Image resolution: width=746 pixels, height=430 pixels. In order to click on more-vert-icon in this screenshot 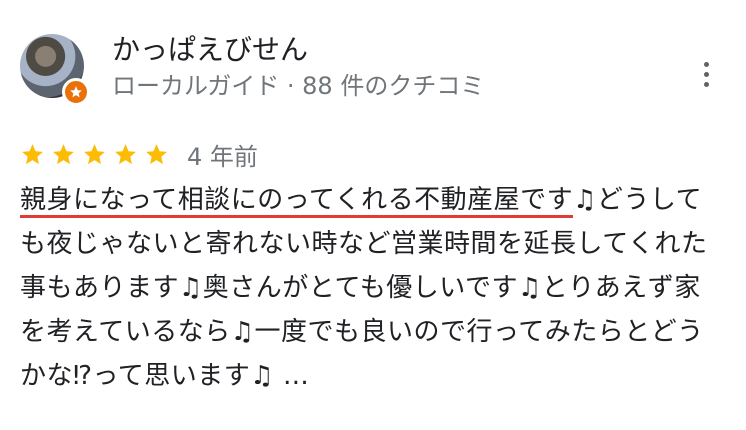, I will do `click(706, 64)`.